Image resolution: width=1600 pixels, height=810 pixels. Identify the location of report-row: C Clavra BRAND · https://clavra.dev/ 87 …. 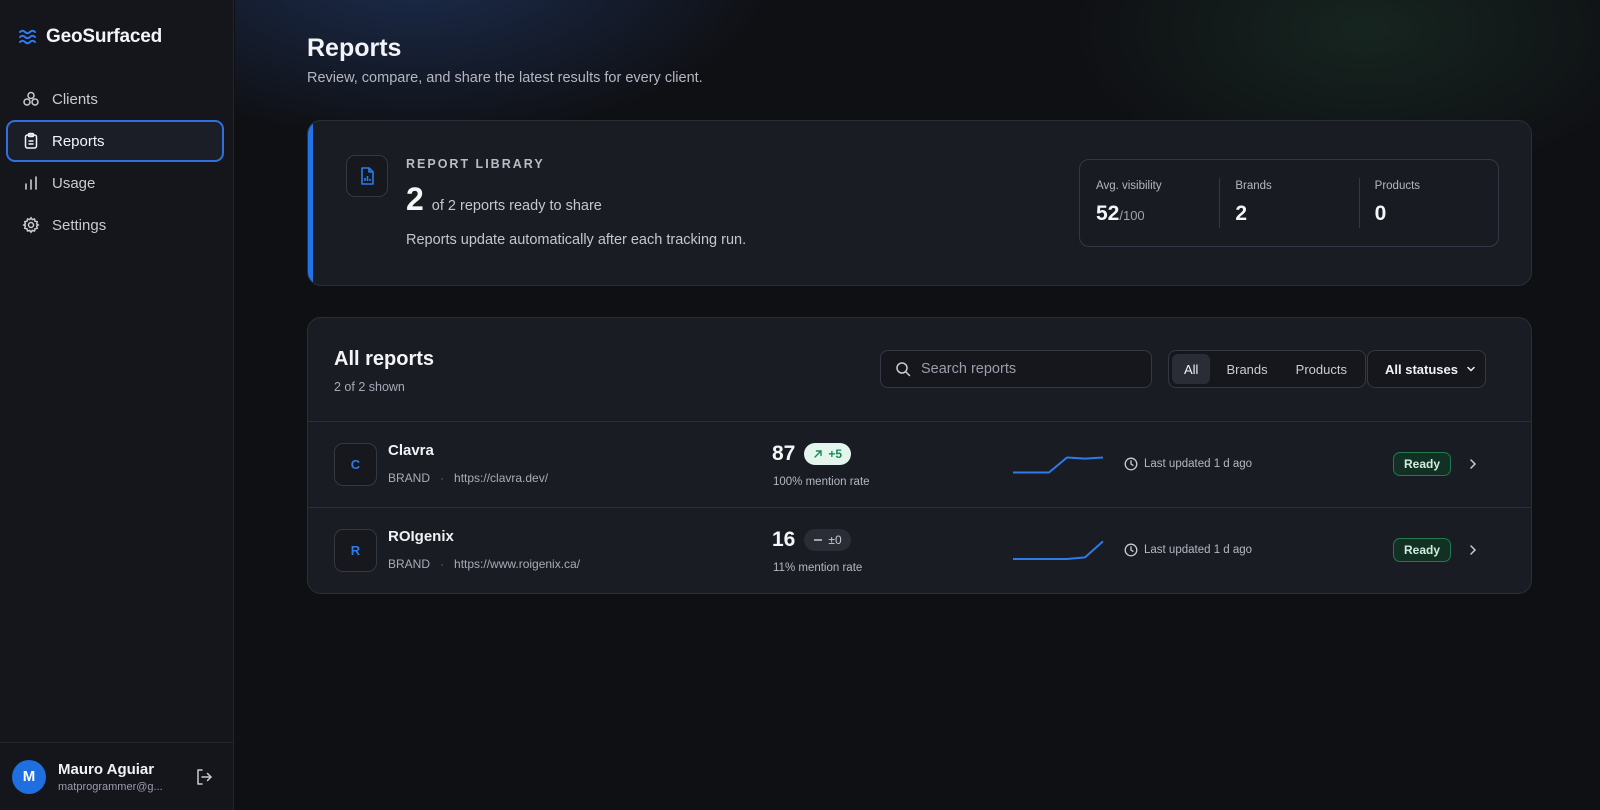
(919, 464).